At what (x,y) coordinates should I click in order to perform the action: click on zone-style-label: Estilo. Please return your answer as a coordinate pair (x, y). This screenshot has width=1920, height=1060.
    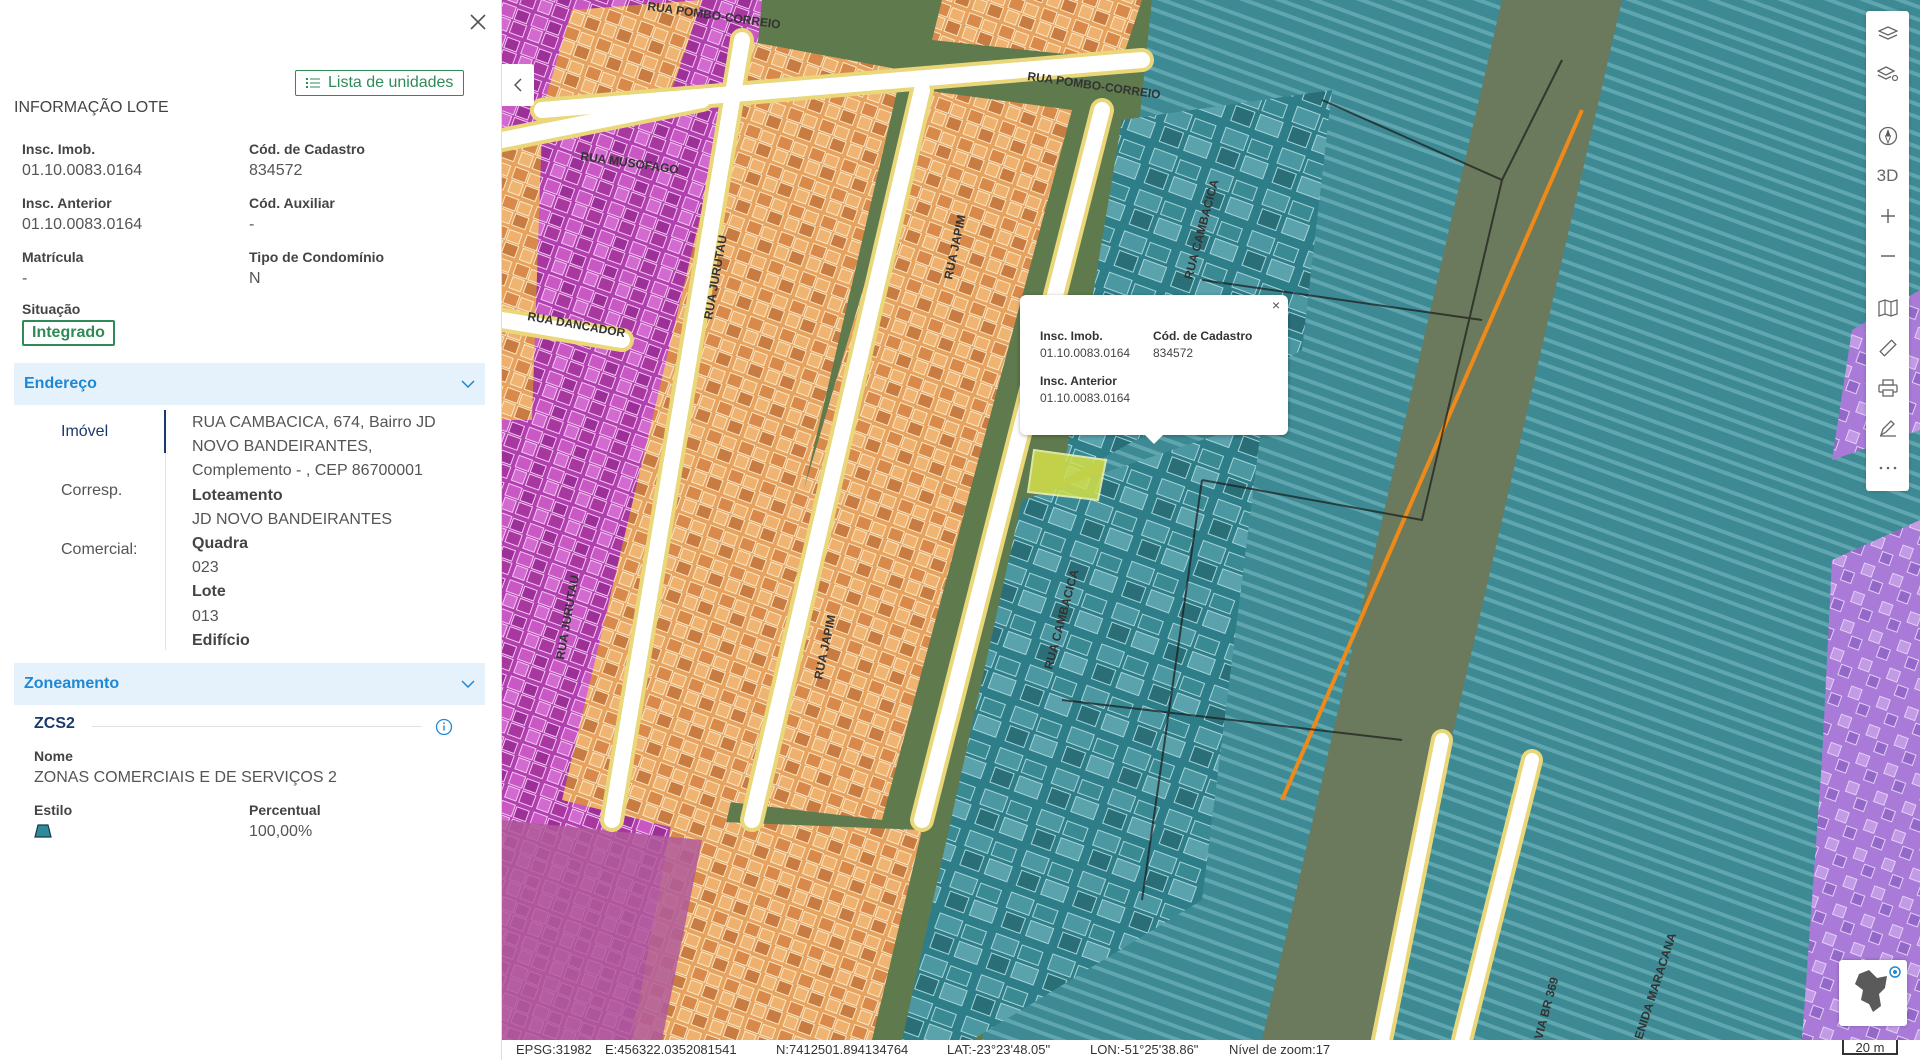
    Looking at the image, I should click on (53, 810).